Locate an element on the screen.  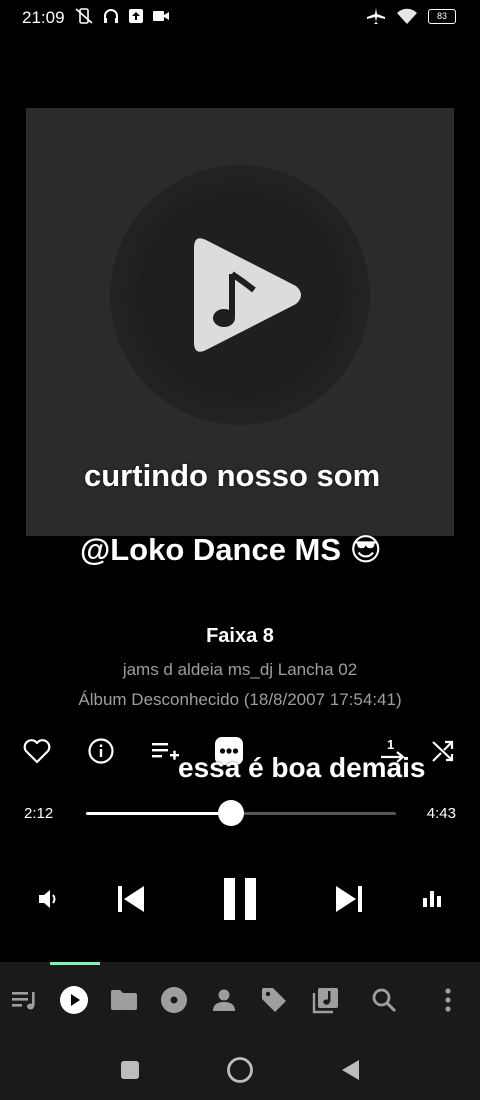
nav-search is located at coordinates (384, 1000).